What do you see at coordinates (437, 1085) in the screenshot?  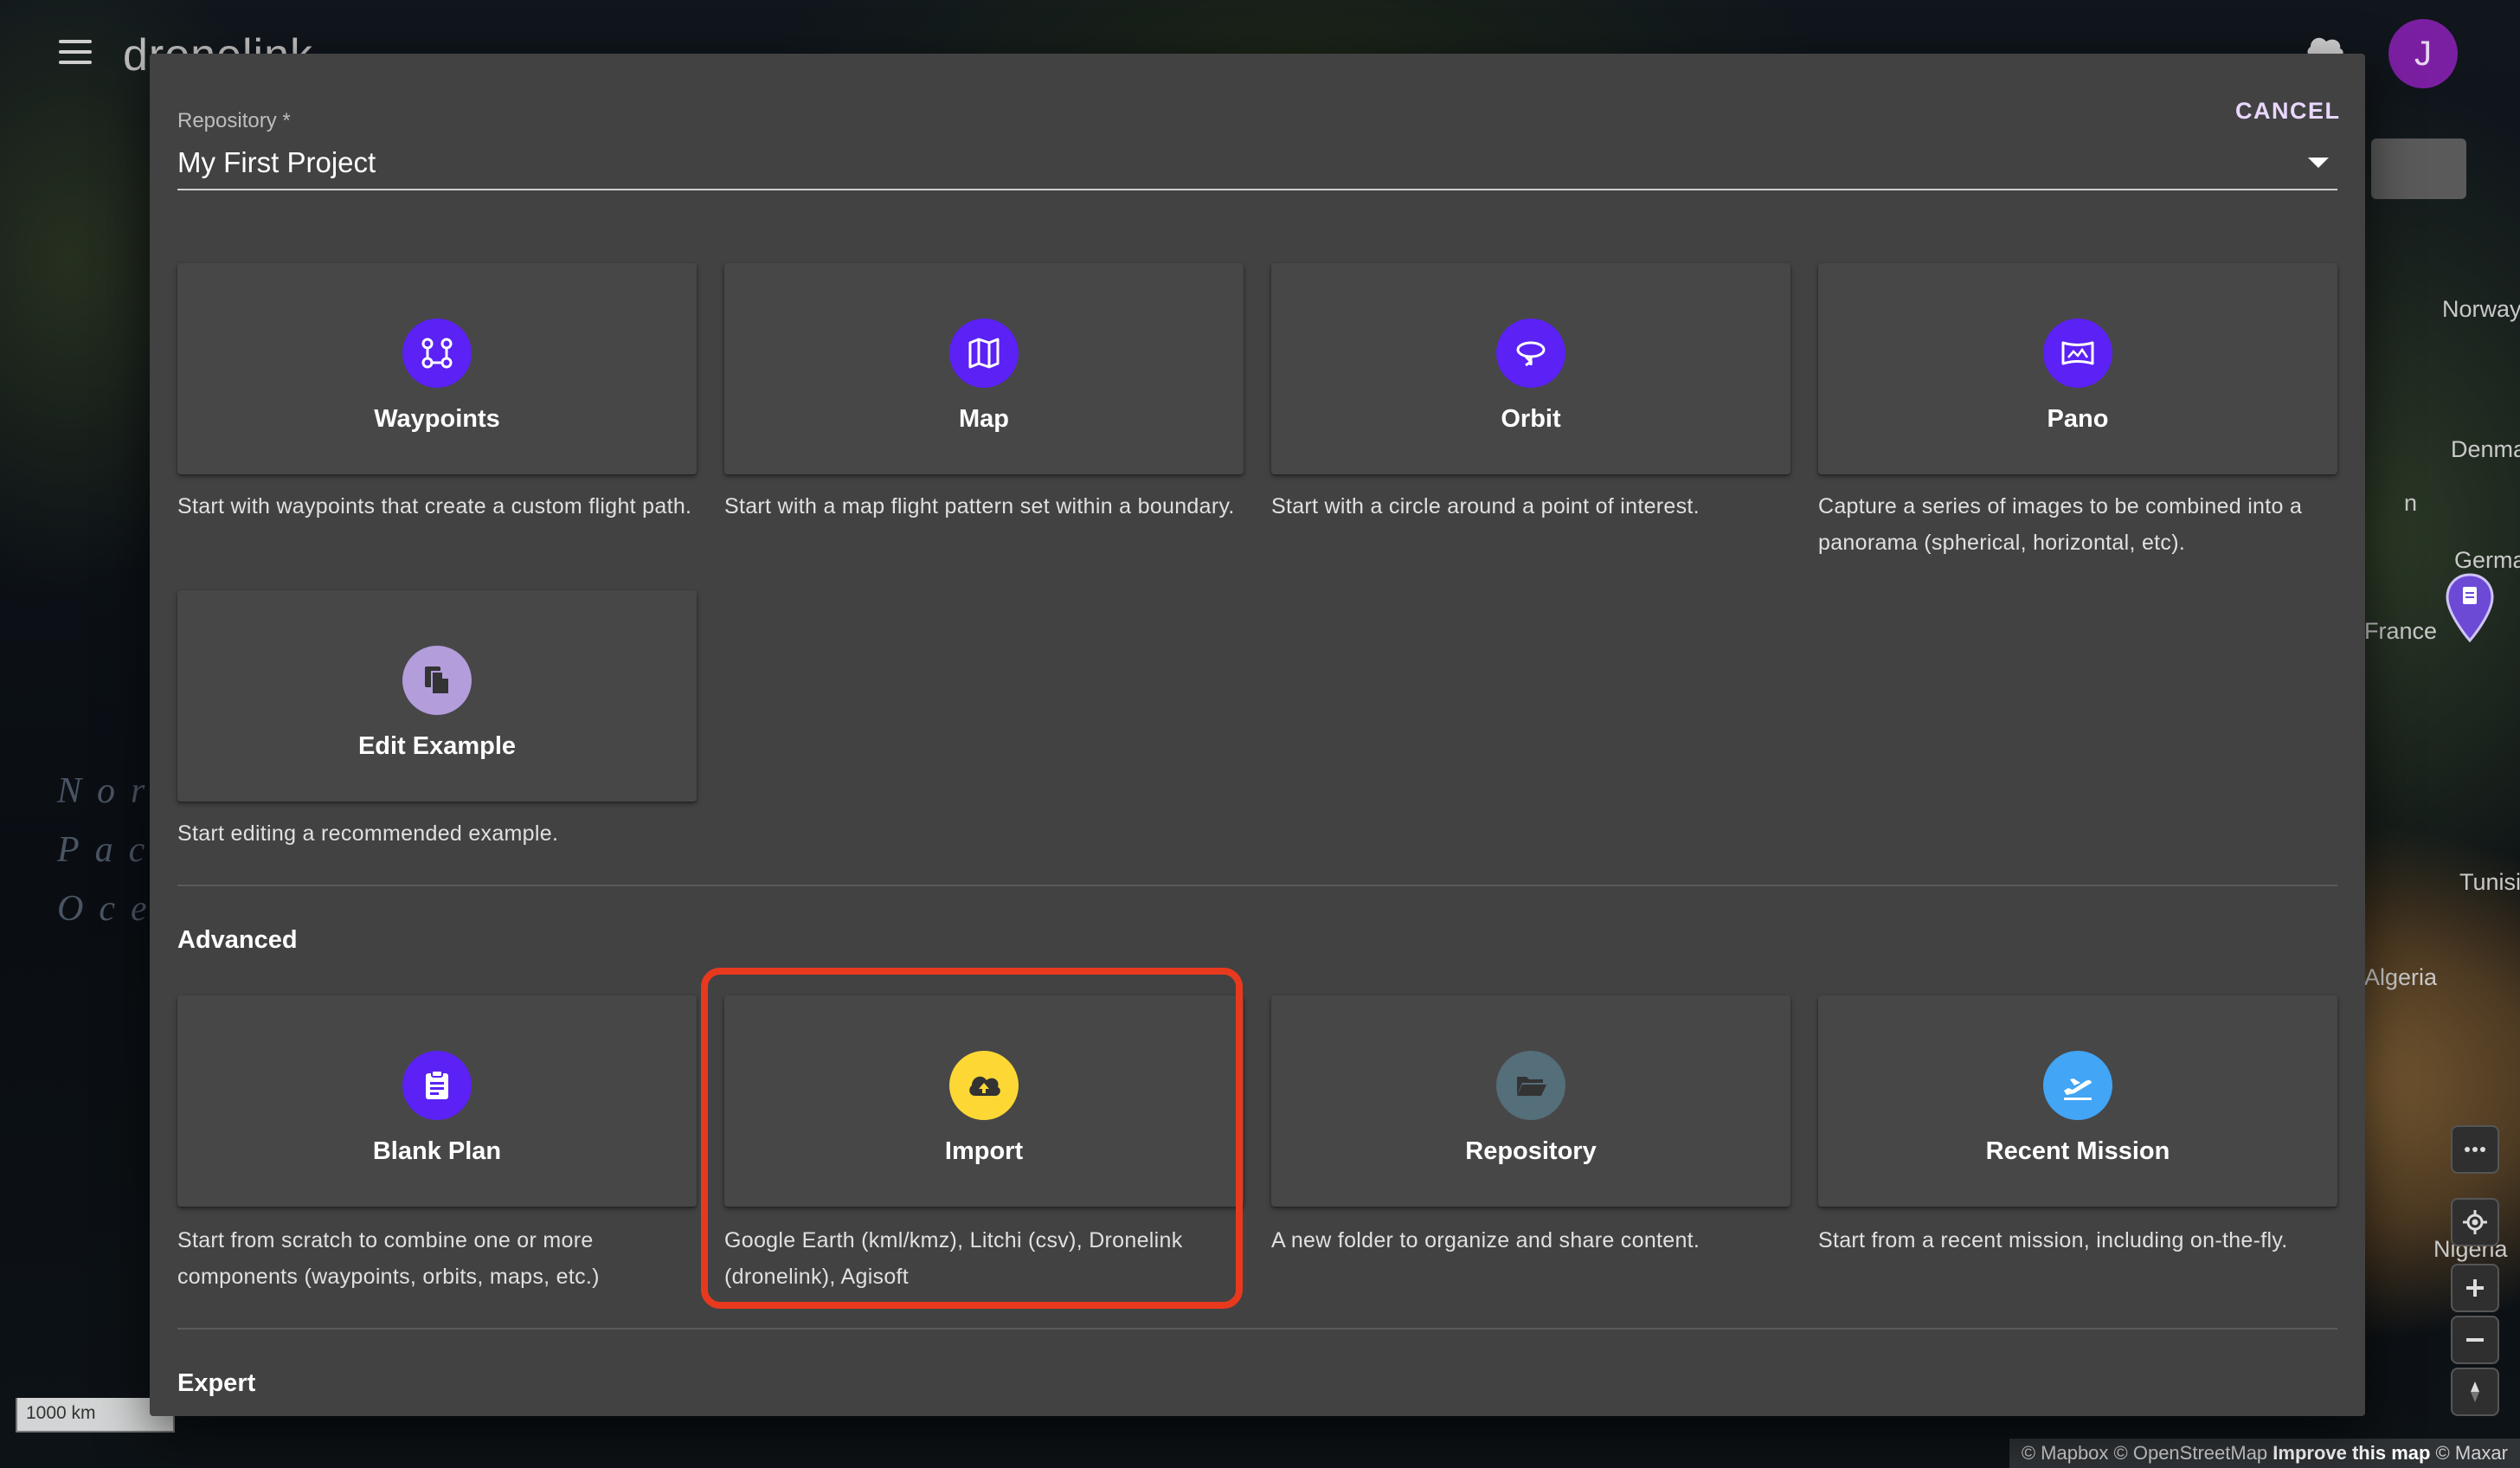 I see `clipboard-icon` at bounding box center [437, 1085].